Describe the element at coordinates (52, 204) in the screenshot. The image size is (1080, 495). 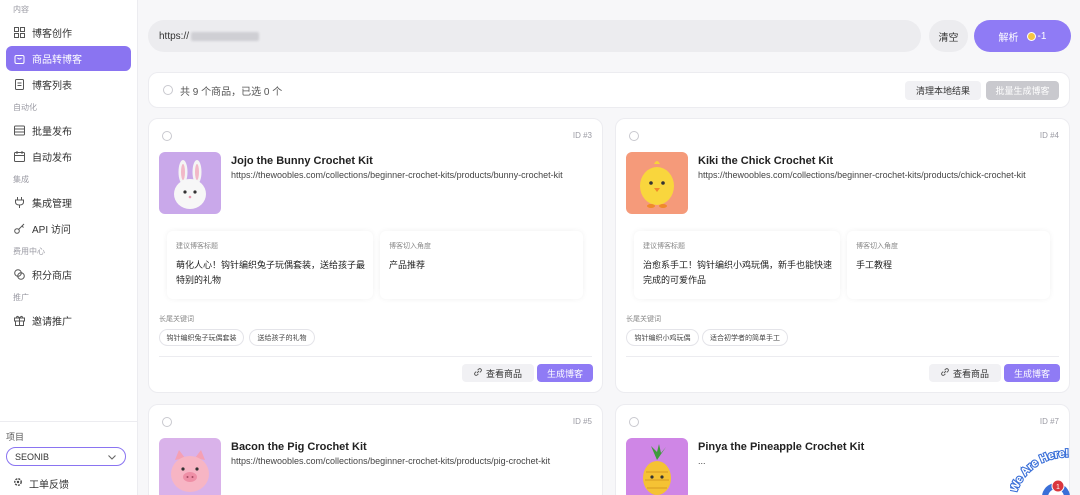
I see `sidebar-item-label: 集成管理` at that location.